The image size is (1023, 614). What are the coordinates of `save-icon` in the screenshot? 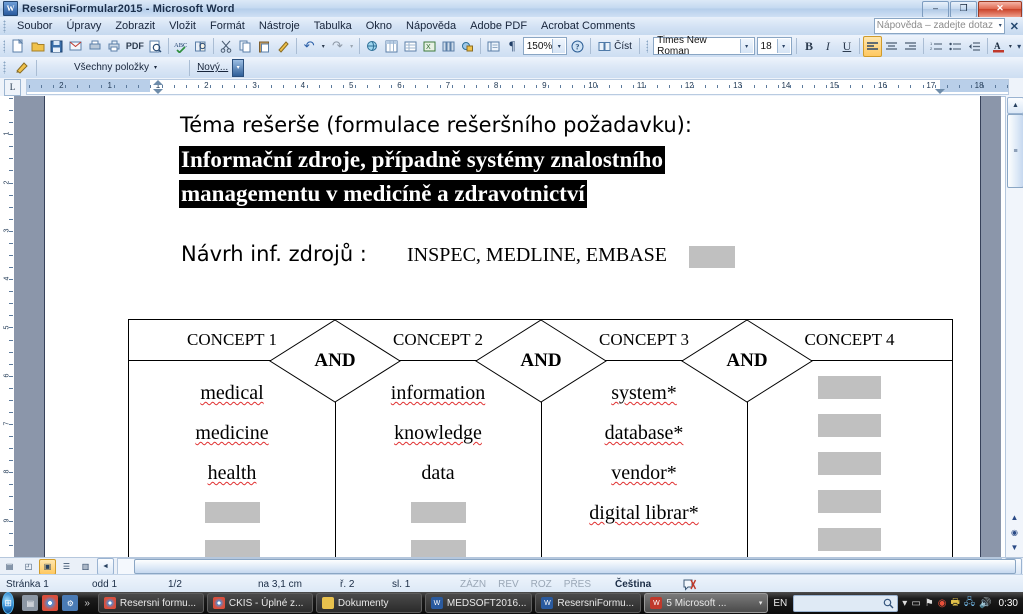 It's located at (56, 46).